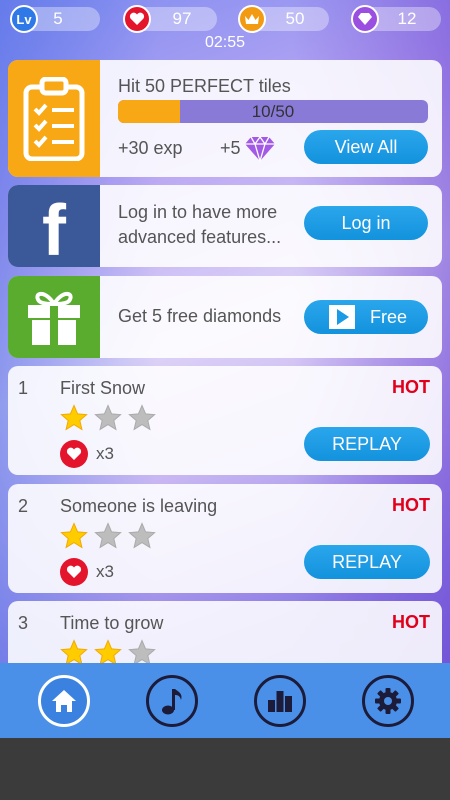 The image size is (450, 800). Describe the element at coordinates (54, 229) in the screenshot. I see `facebook-icon: f` at that location.